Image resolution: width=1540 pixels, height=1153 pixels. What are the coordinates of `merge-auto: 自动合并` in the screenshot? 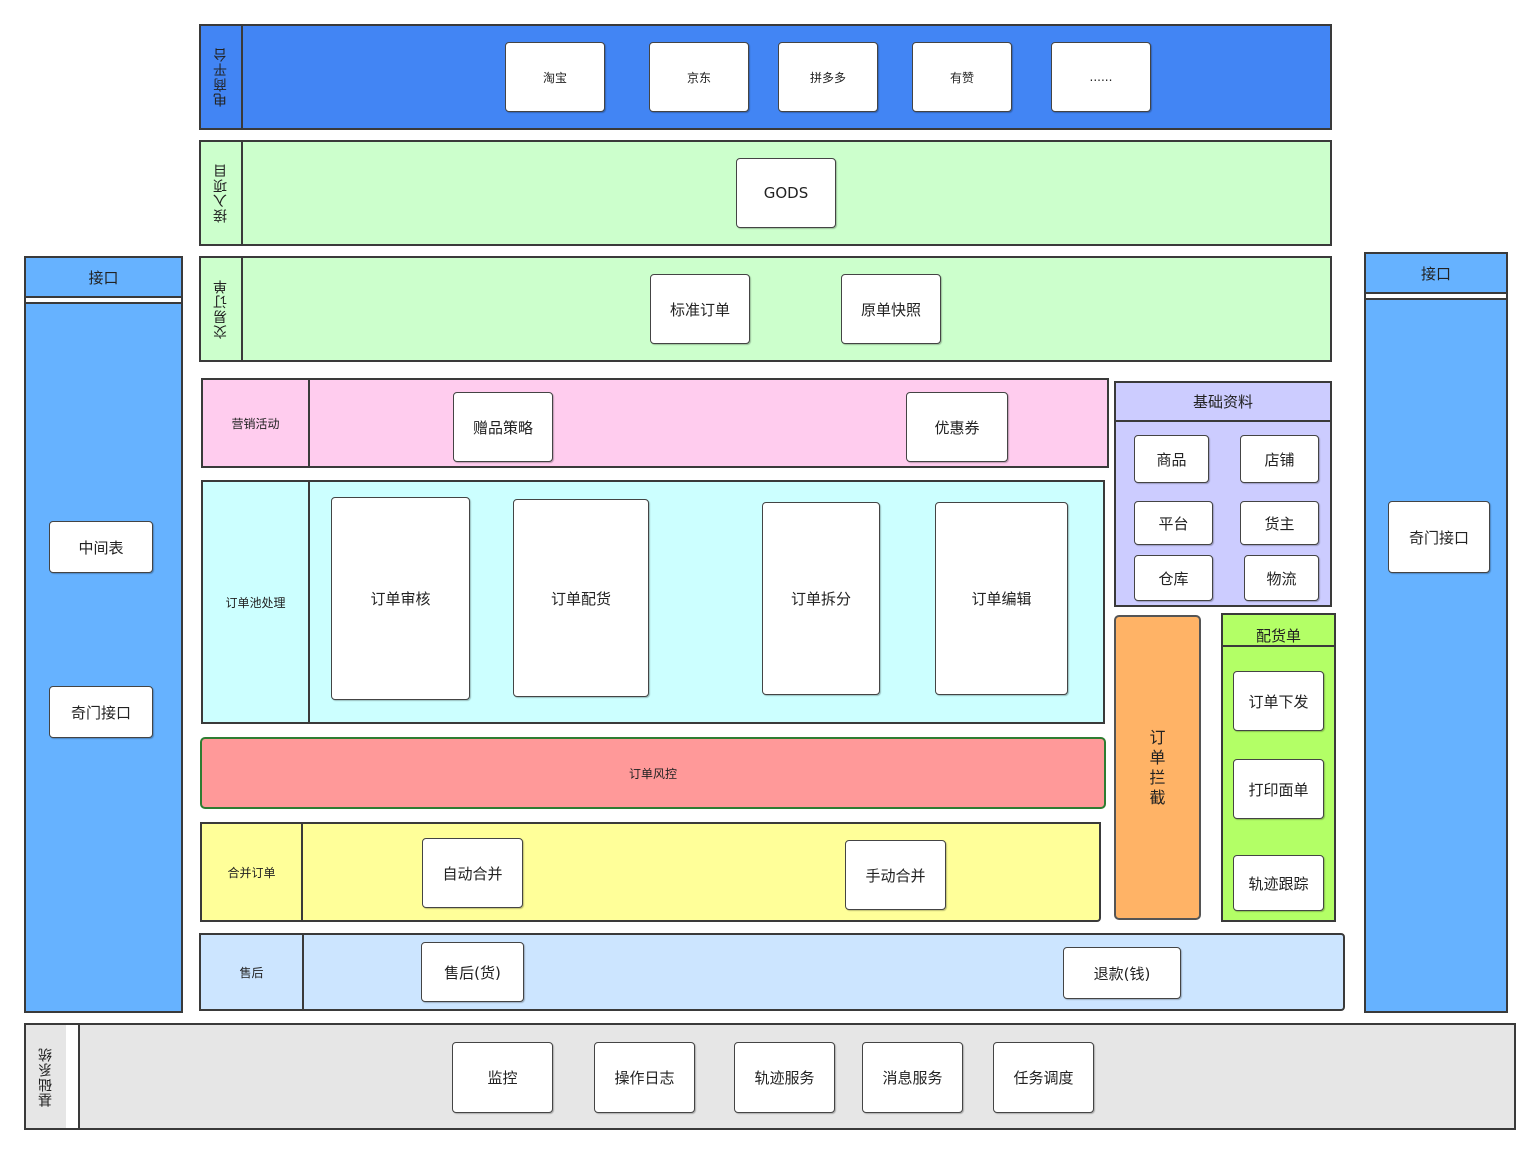 It's located at (472, 873).